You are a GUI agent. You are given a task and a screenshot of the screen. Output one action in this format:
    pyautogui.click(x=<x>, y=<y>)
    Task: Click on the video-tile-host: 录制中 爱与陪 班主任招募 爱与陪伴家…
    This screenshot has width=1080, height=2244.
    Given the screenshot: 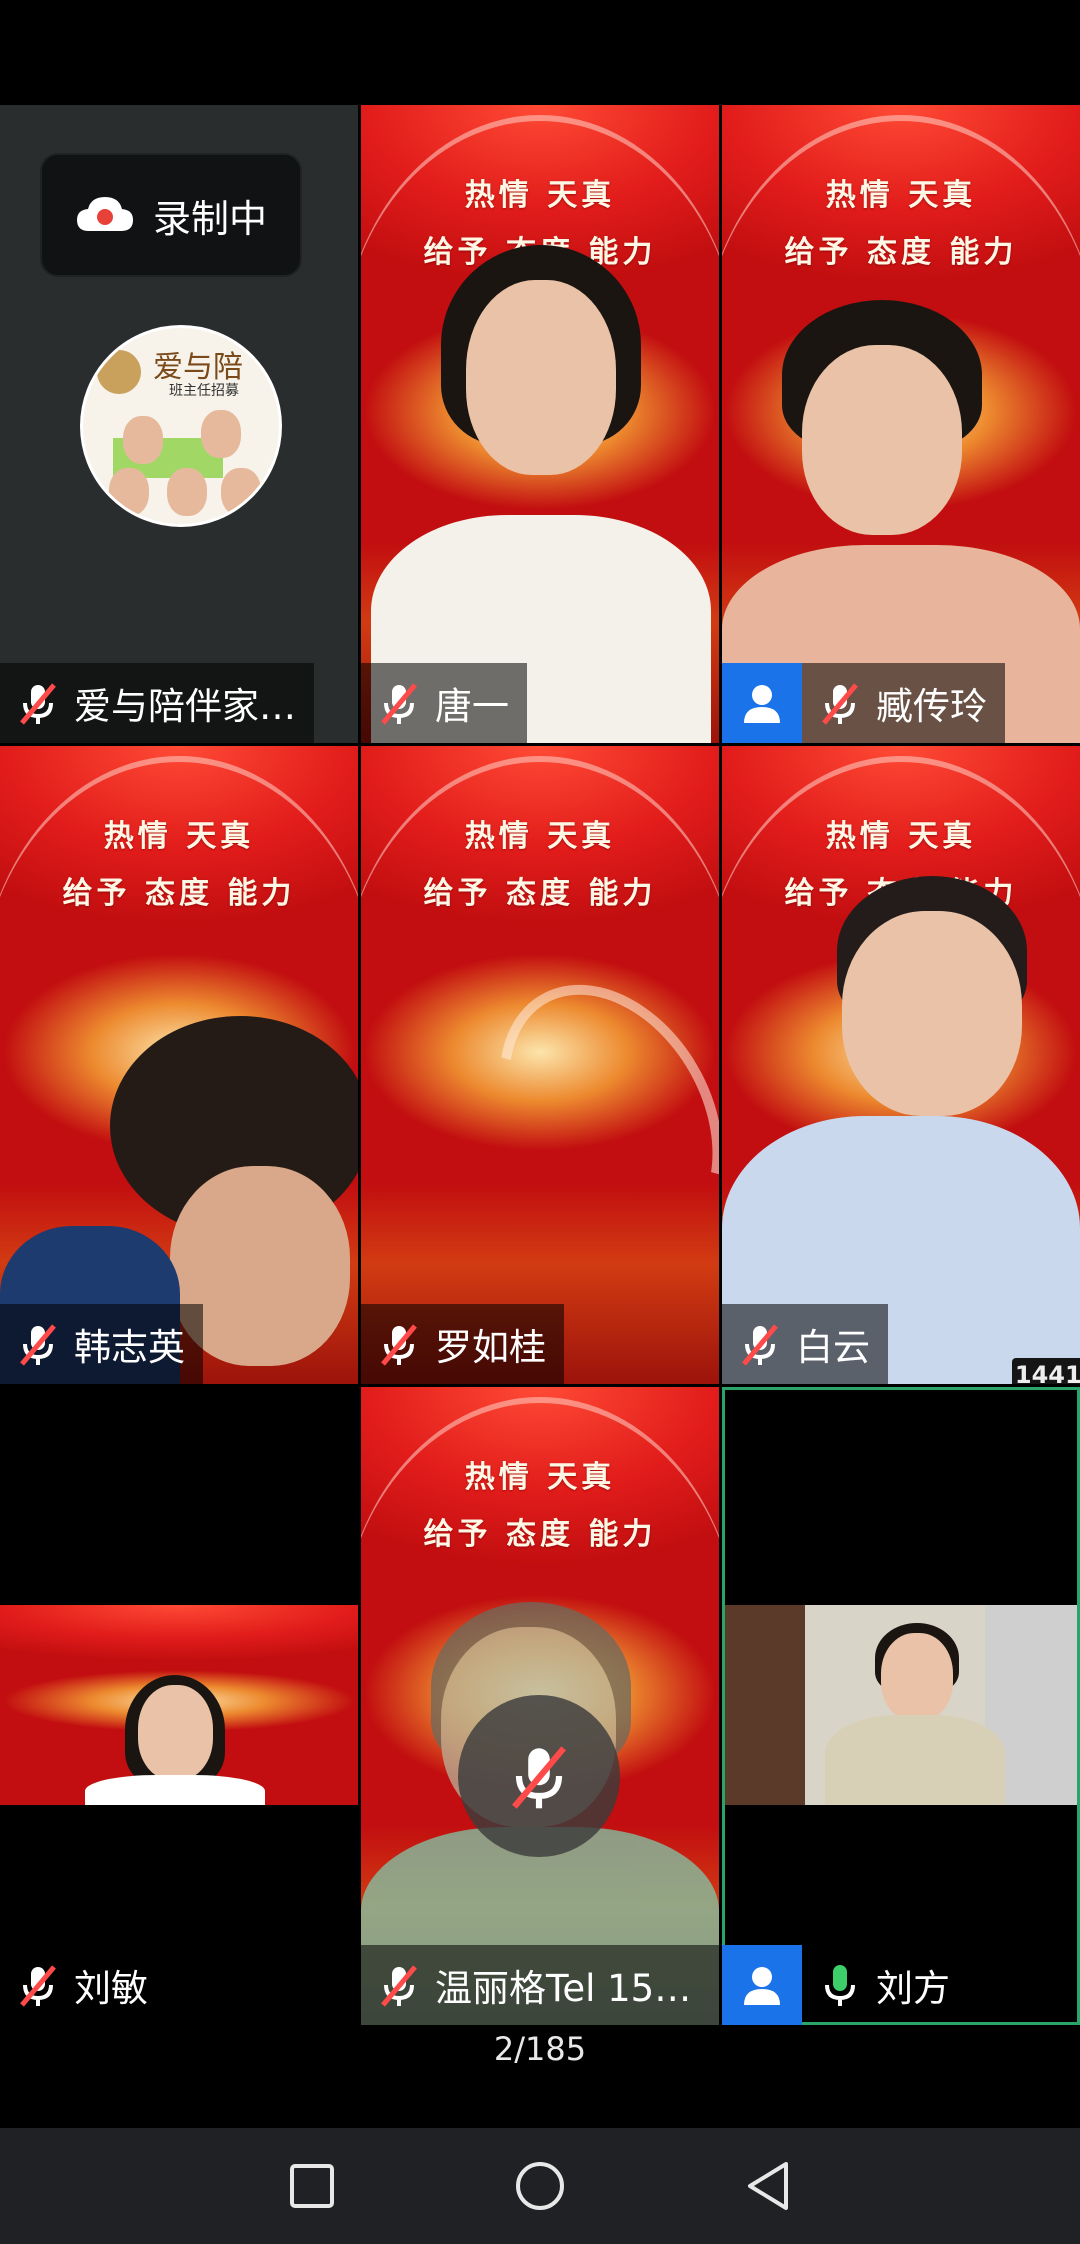 What is the action you would take?
    pyautogui.click(x=179, y=424)
    